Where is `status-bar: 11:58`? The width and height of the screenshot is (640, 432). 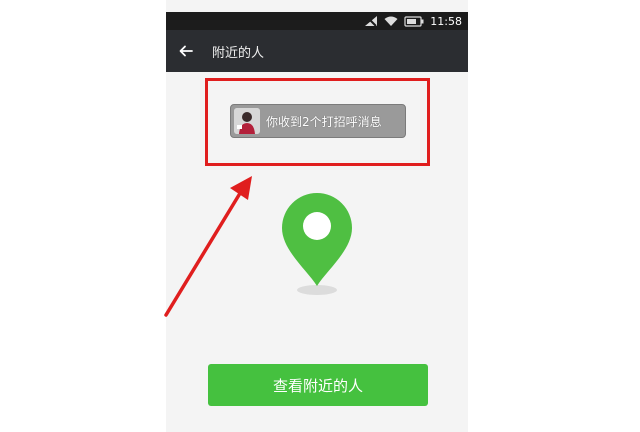 status-bar: 11:58 is located at coordinates (317, 21).